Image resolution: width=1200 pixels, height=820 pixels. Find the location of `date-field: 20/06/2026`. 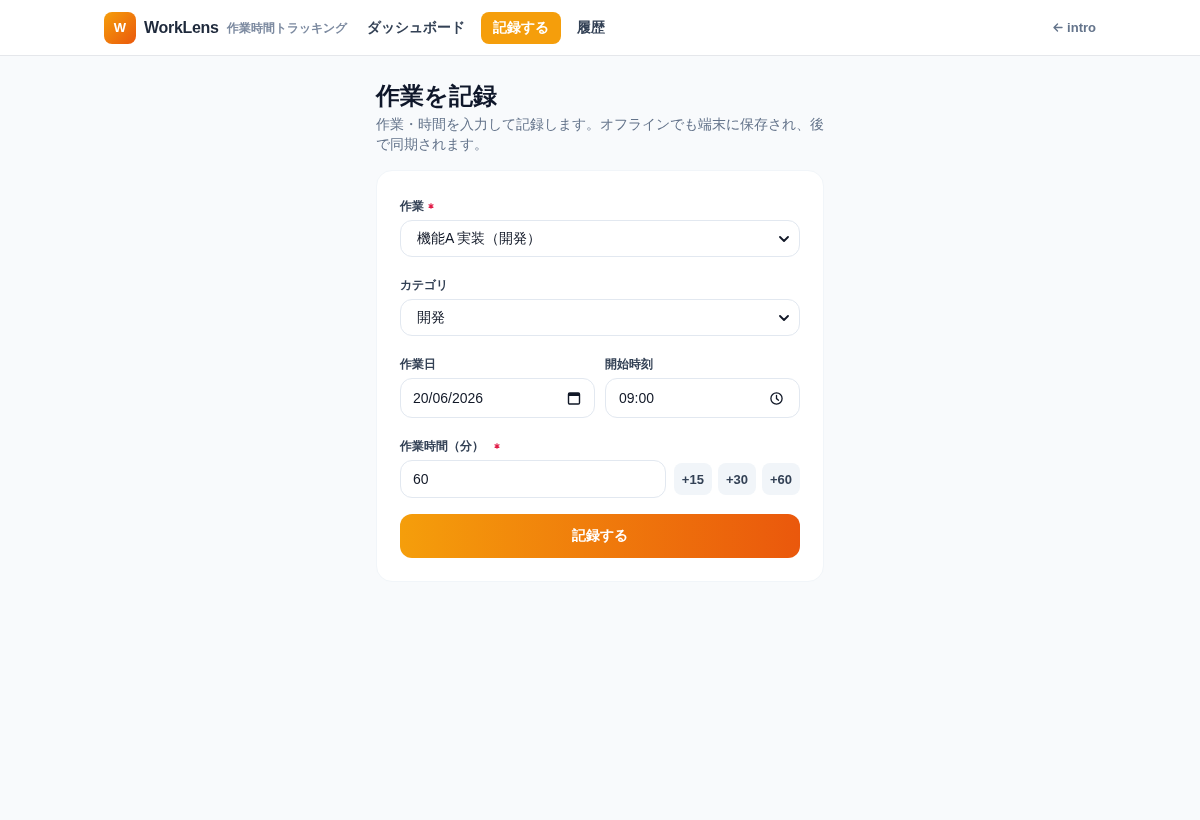

date-field: 20/06/2026 is located at coordinates (497, 398).